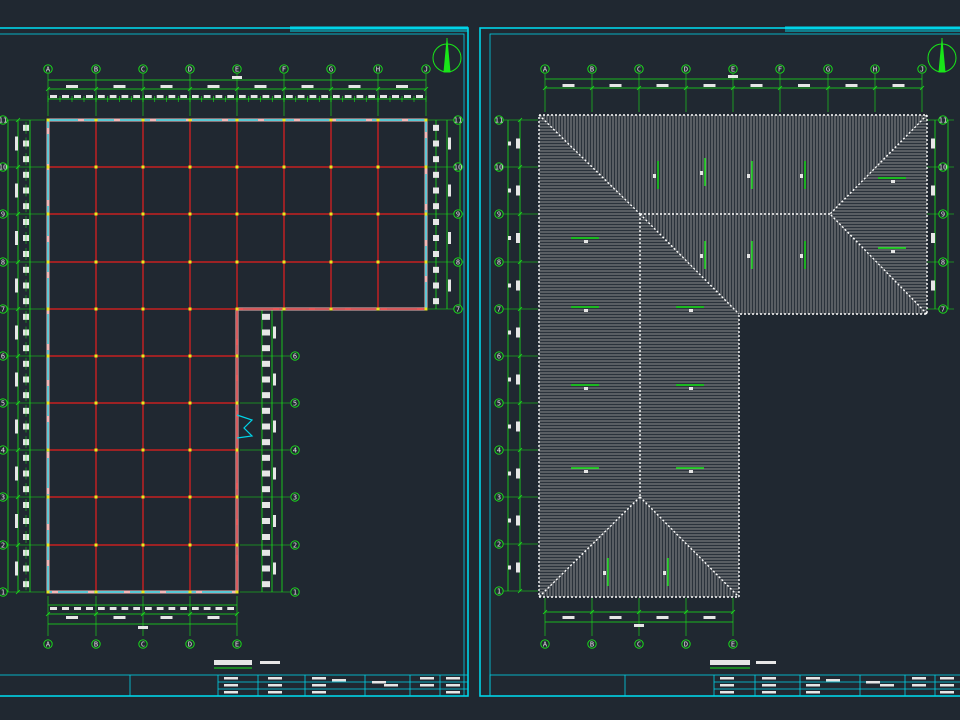  Describe the element at coordinates (143, 645) in the screenshot. I see `axis-label: C` at that location.